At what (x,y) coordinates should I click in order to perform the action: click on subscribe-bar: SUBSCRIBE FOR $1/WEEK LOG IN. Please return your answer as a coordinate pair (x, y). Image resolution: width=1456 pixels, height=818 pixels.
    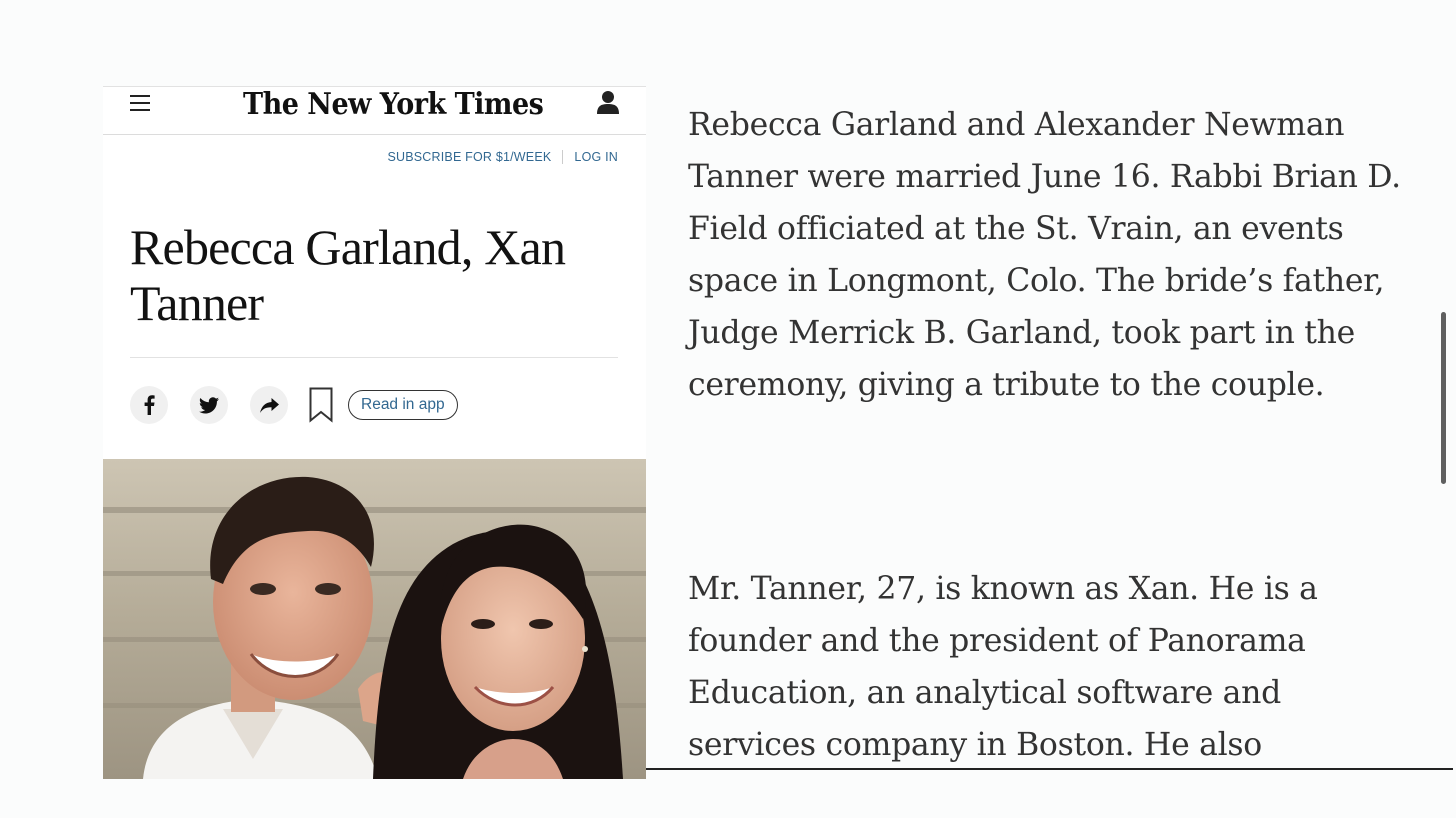
    Looking at the image, I should click on (502, 157).